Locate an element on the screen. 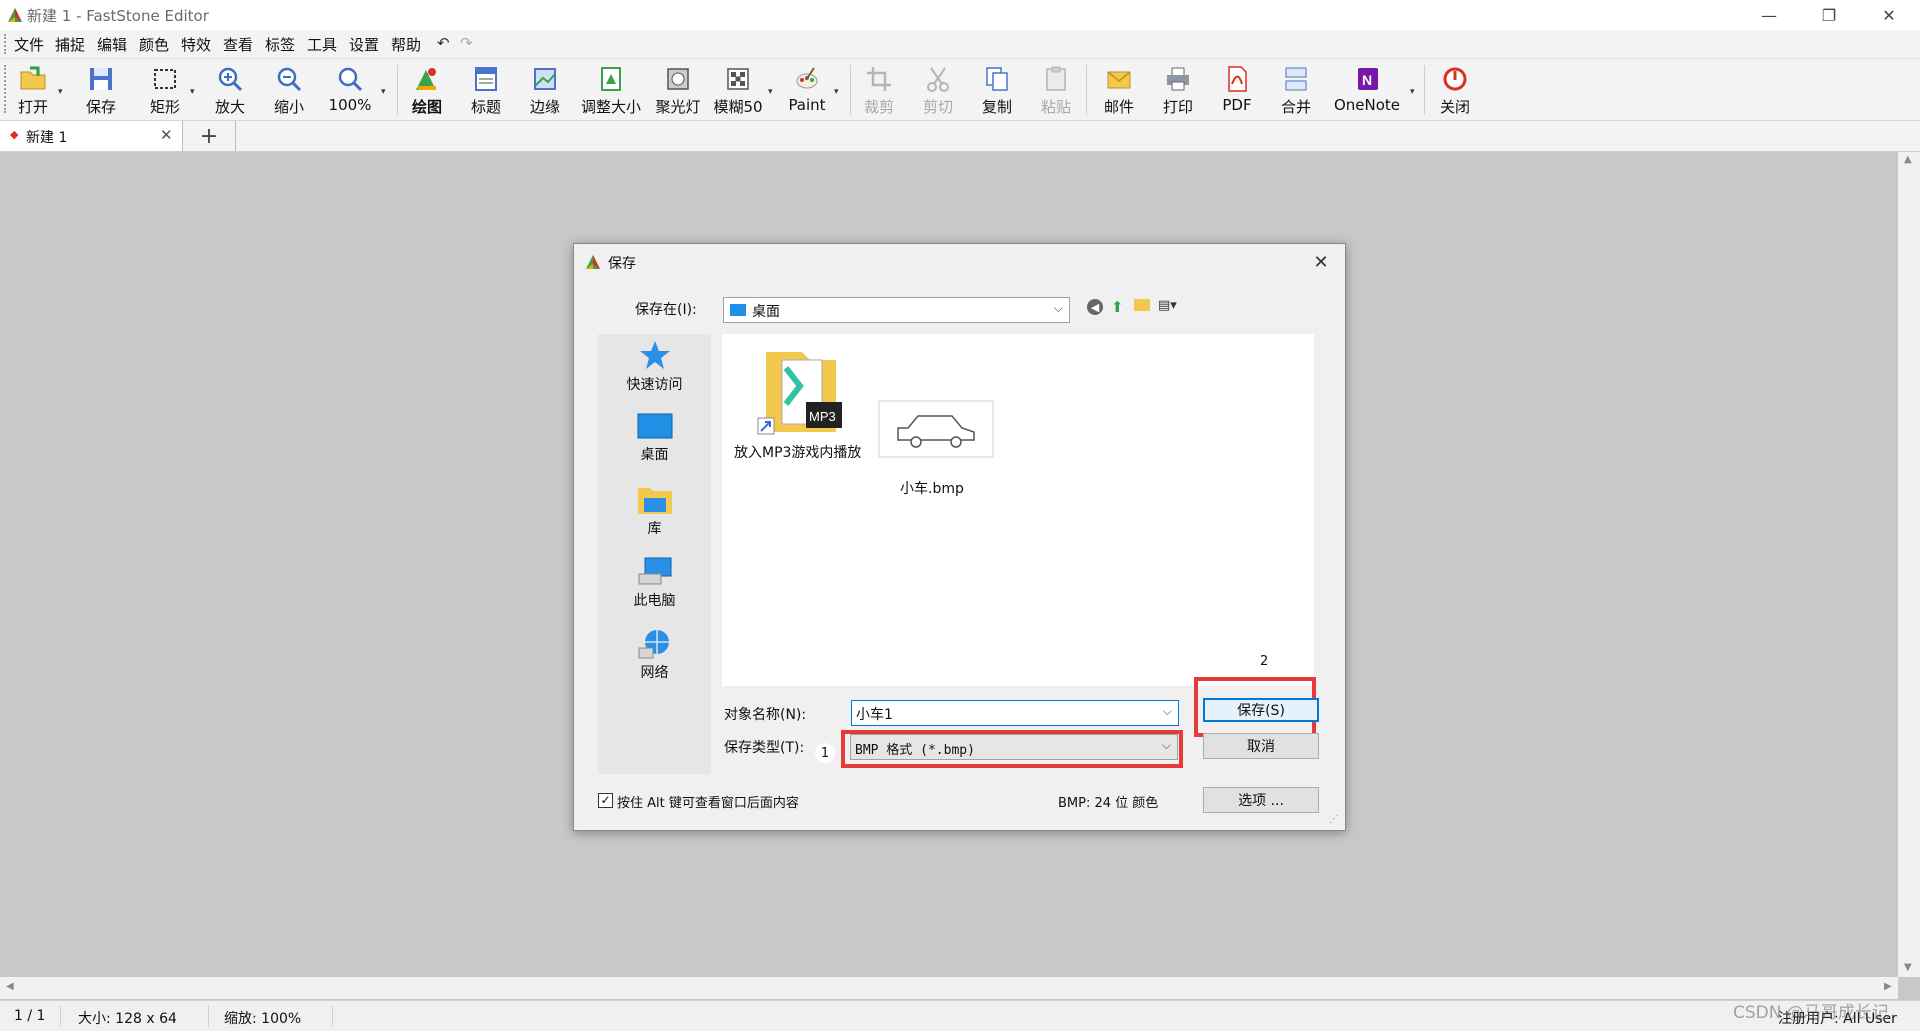  zoom-out-button: 缩小 is located at coordinates (289, 89).